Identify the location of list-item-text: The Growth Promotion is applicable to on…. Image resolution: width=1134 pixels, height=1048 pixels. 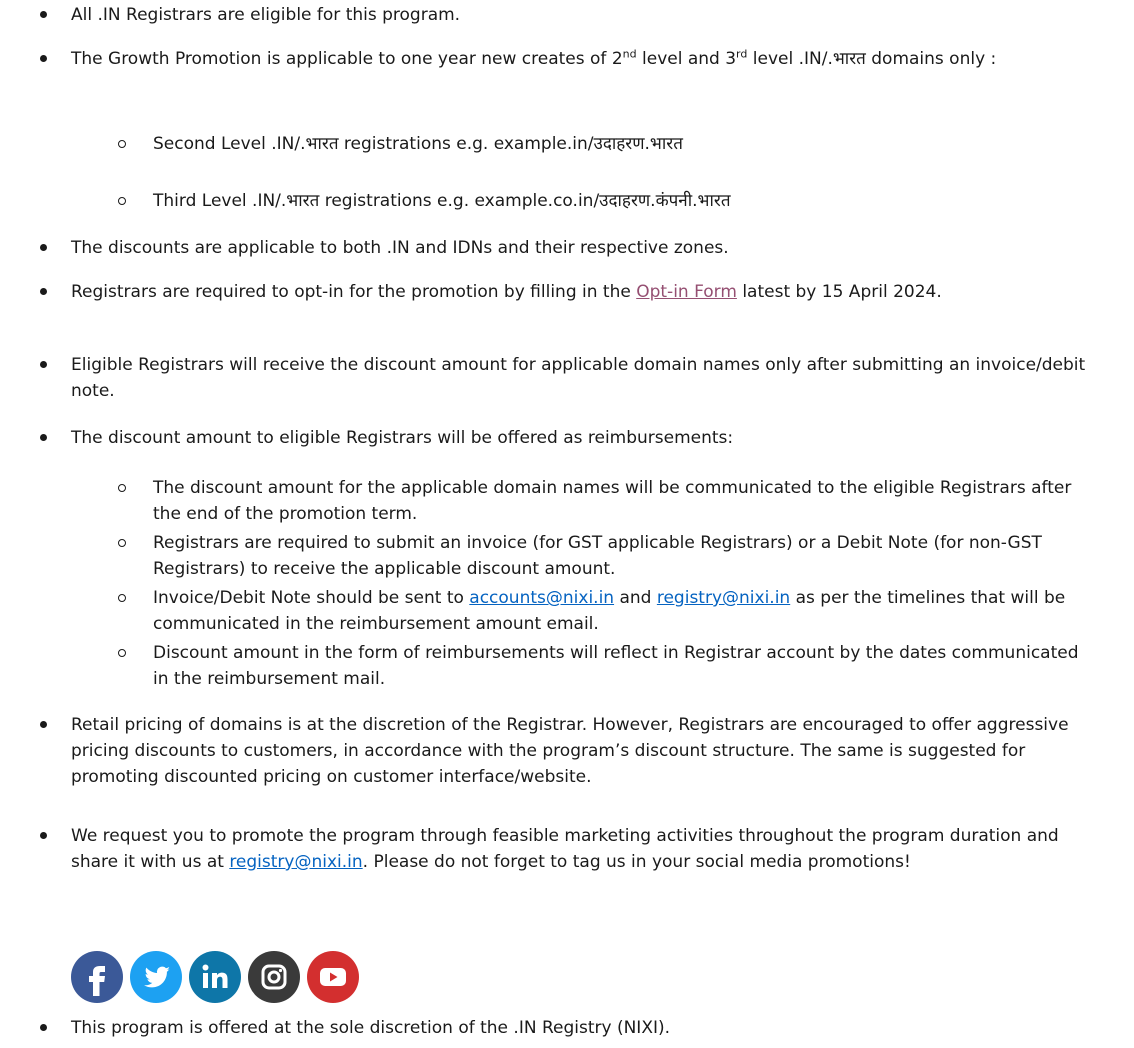
(534, 58).